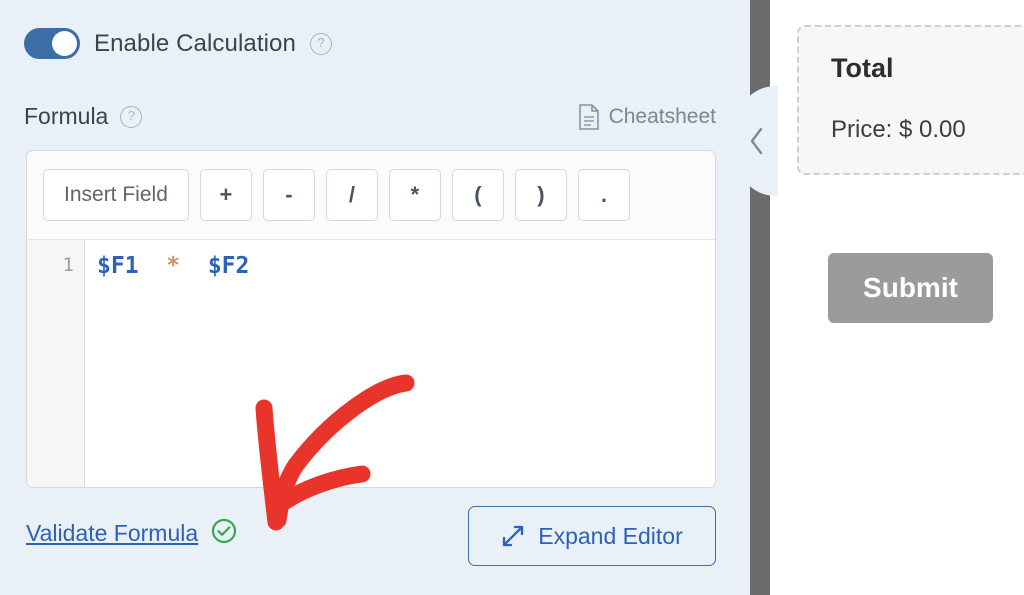 This screenshot has height=595, width=1024. I want to click on submit-button: Submit, so click(910, 288).